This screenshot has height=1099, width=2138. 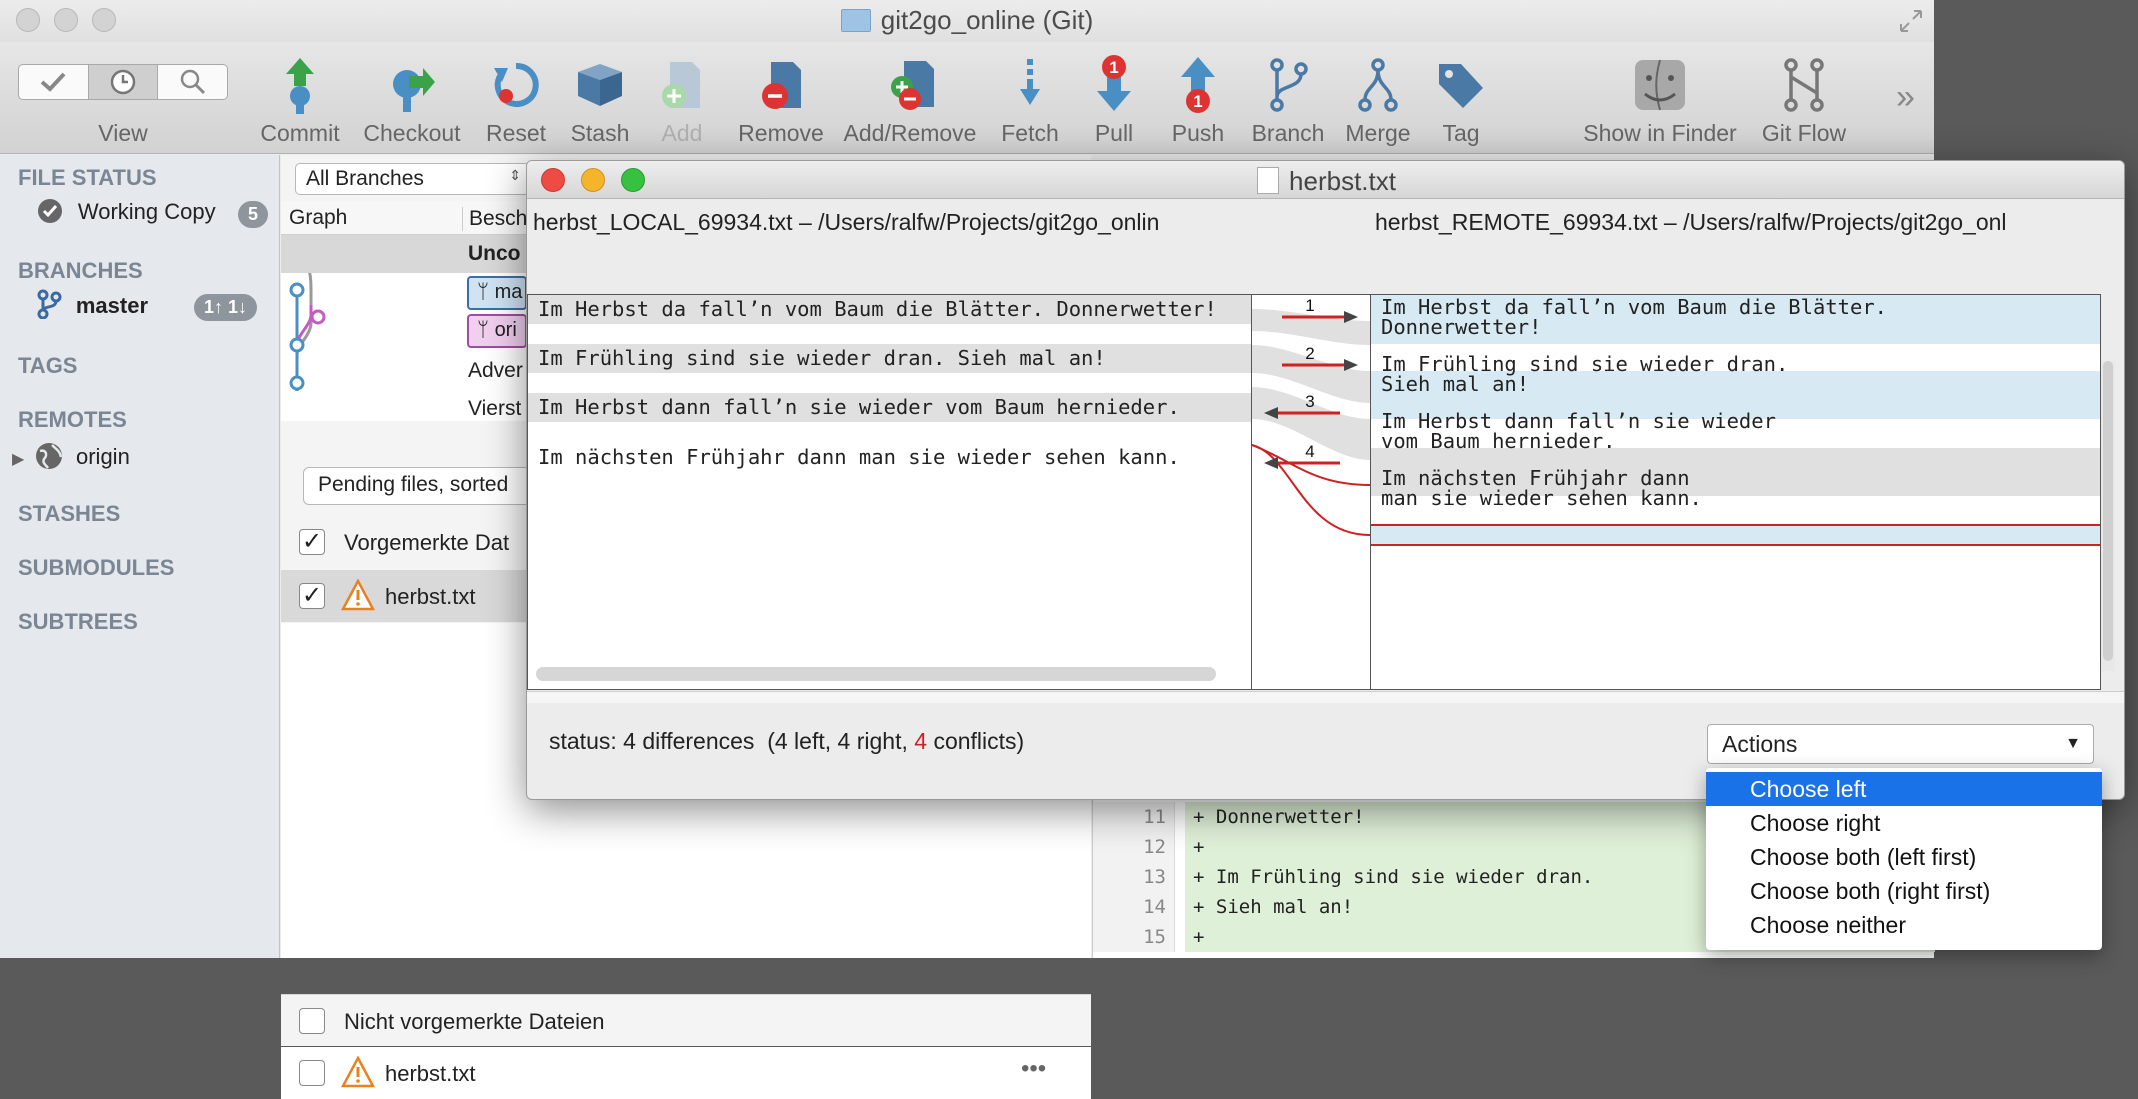 I want to click on disclosure-triangle-icon: ▶, so click(x=18, y=459).